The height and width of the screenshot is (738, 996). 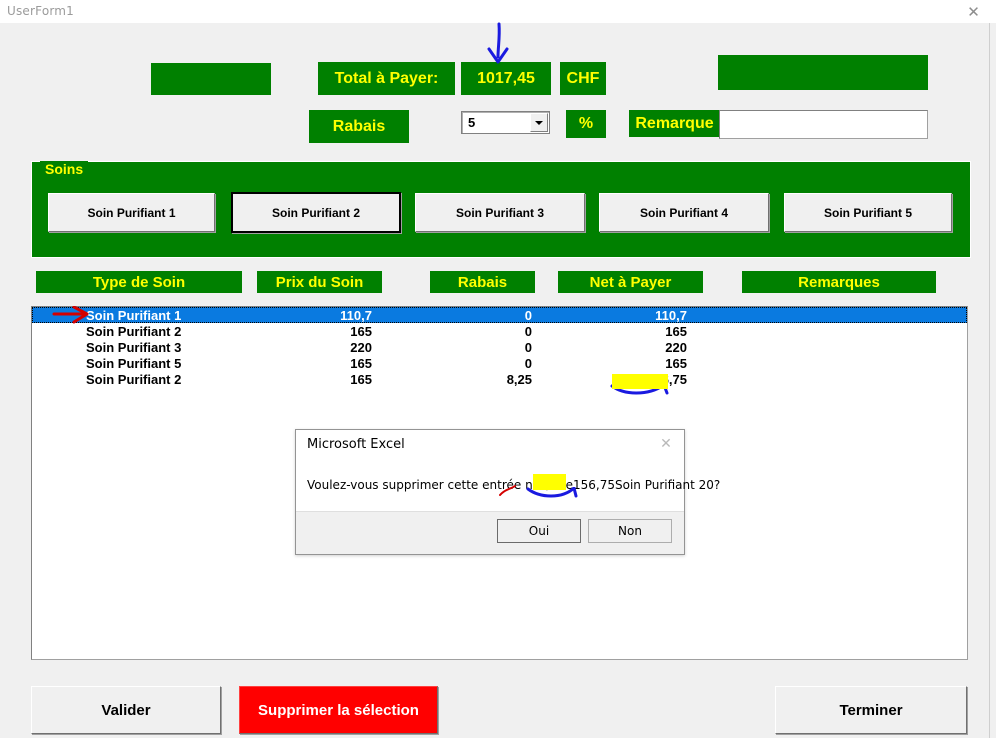 I want to click on cell-net-a-payer: 110,7, so click(x=671, y=315).